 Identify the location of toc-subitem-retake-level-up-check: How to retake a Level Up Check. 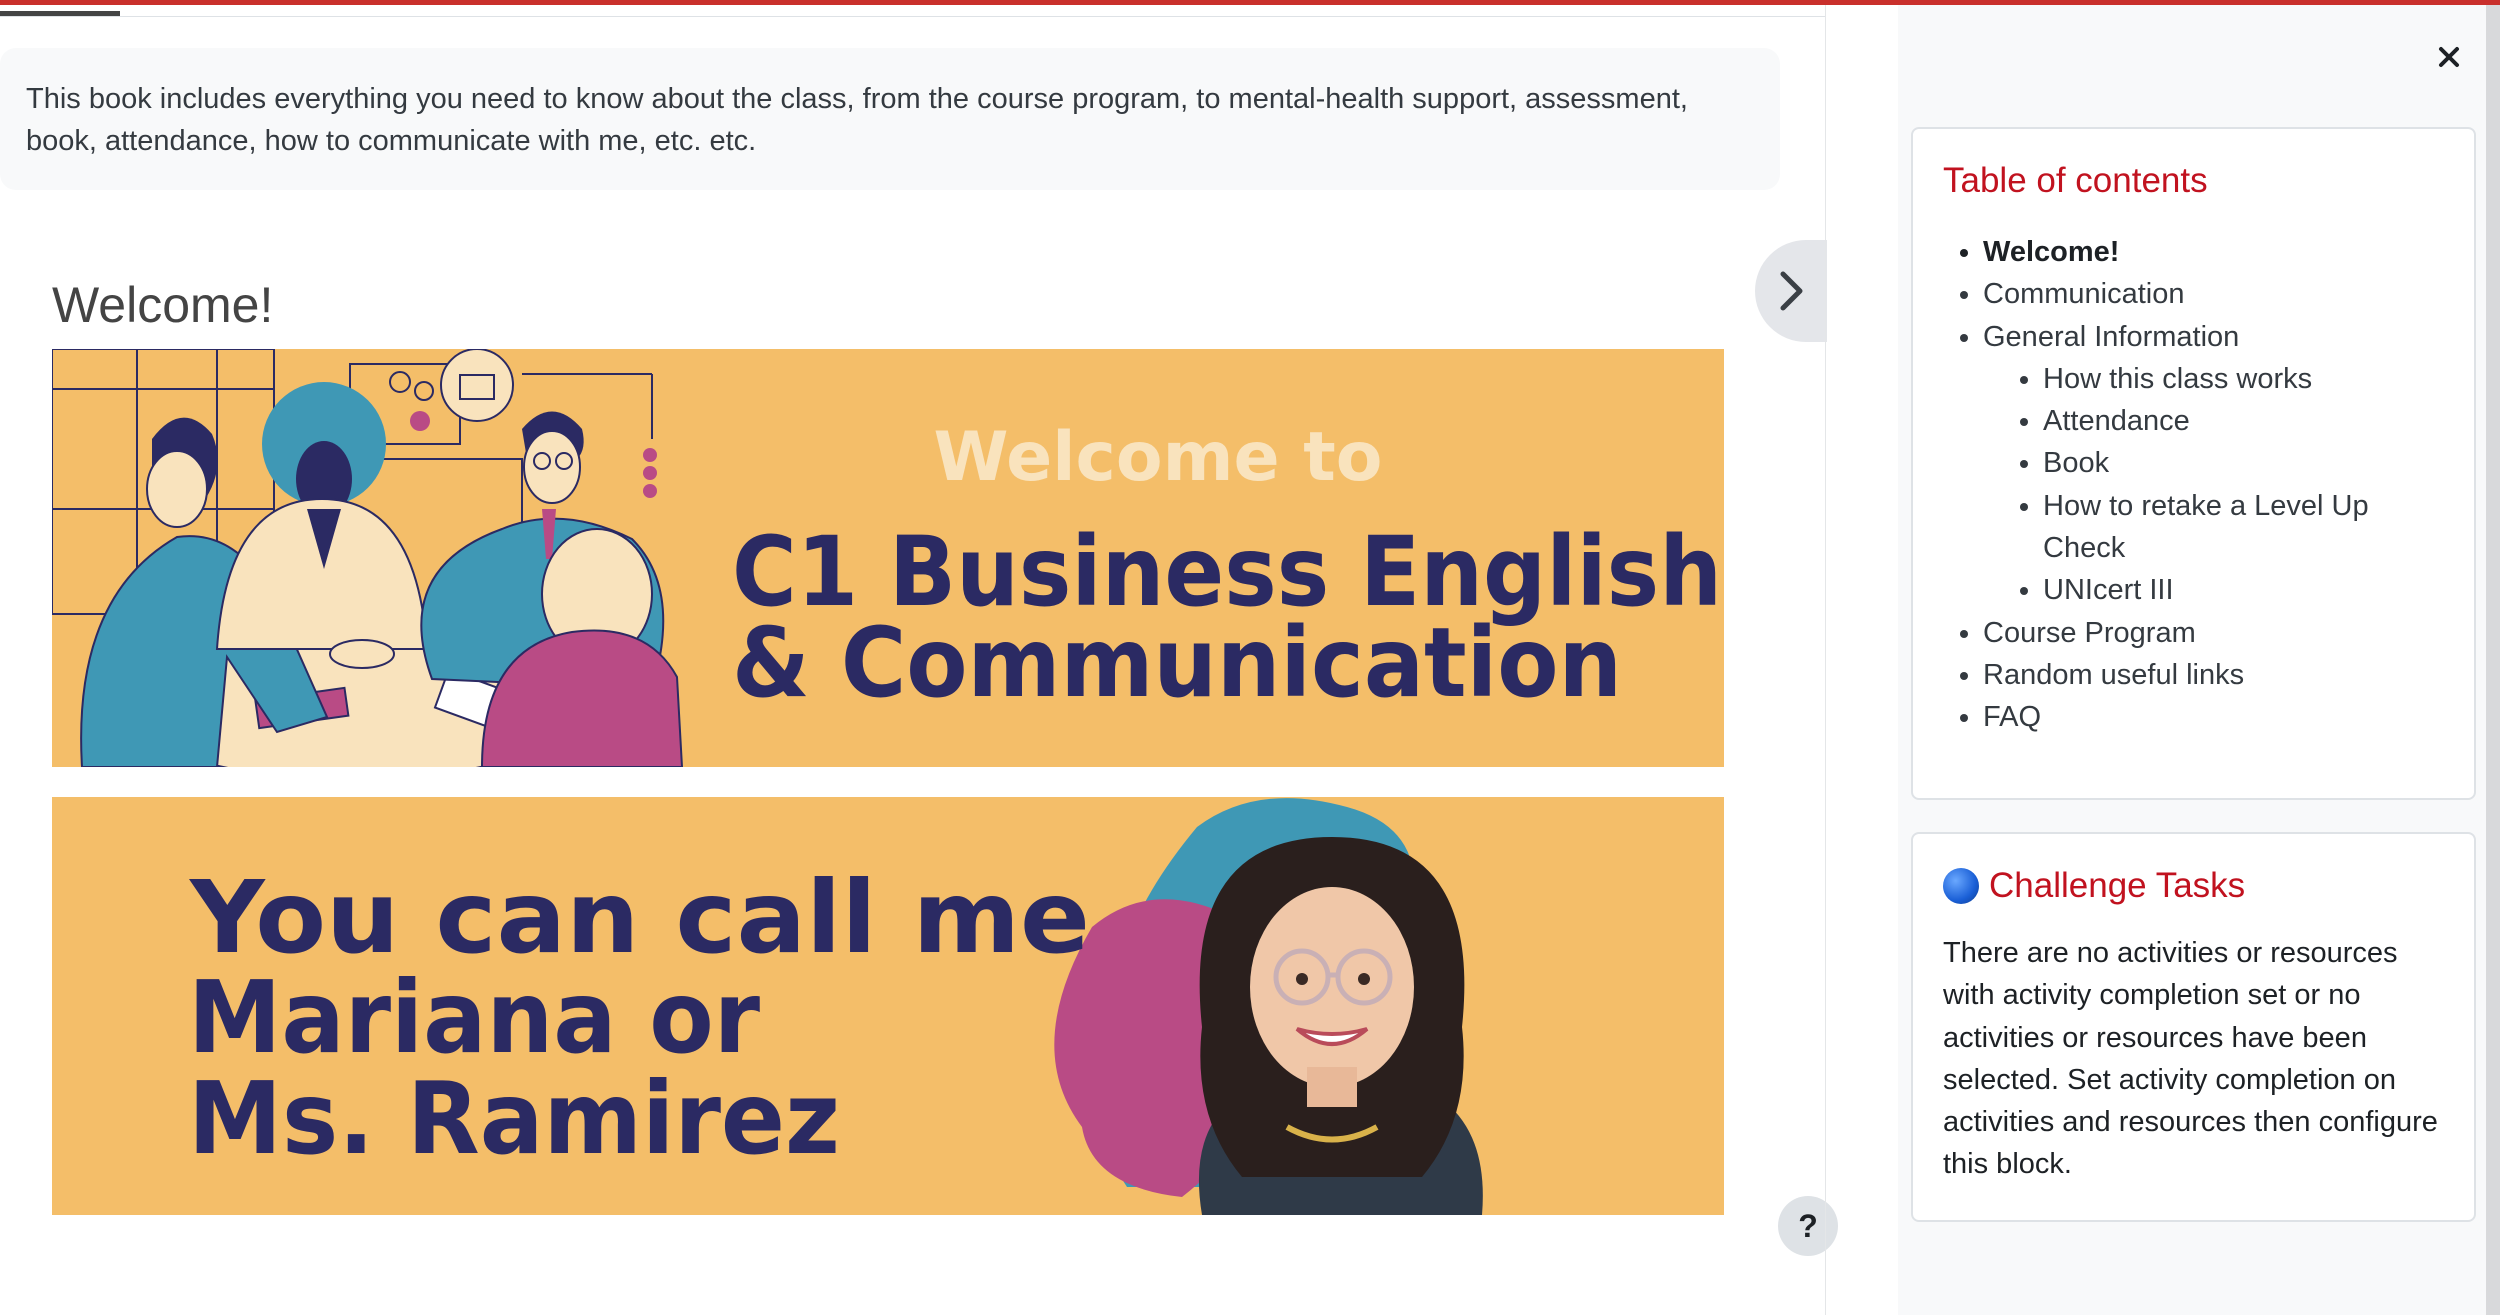
(2243, 527).